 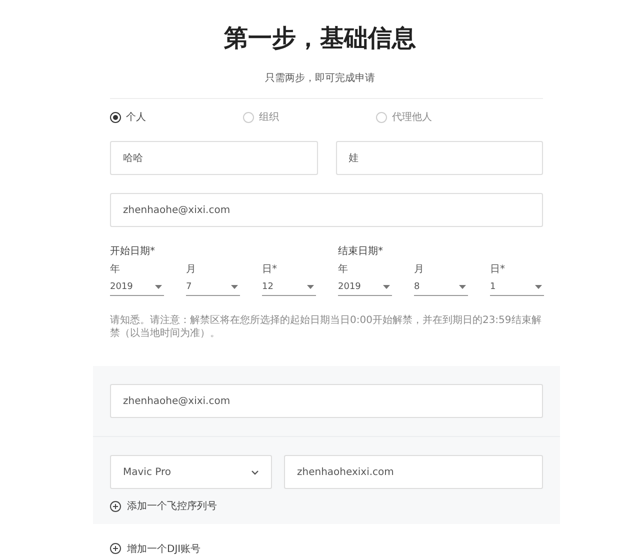 I want to click on date-select: 1, so click(x=517, y=287).